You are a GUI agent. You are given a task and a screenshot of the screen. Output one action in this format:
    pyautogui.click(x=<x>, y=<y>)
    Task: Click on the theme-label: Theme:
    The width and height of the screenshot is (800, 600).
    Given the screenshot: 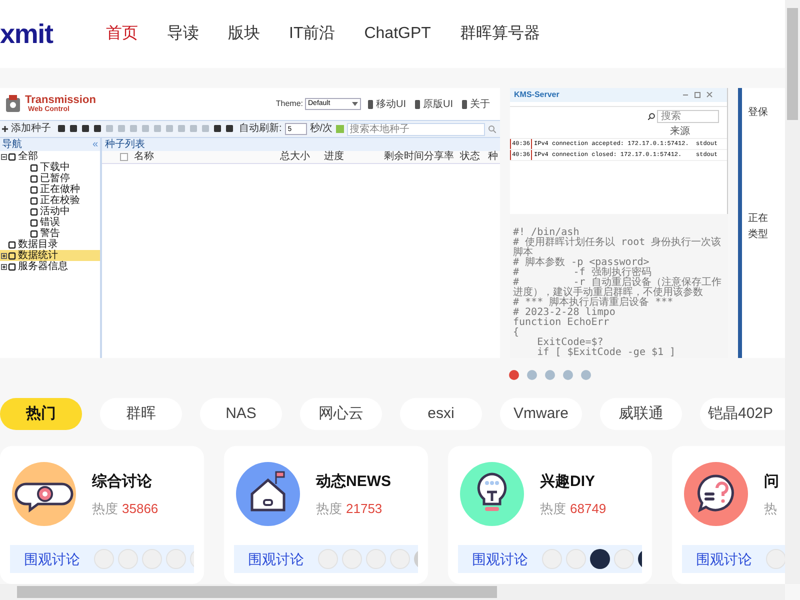 What is the action you would take?
    pyautogui.click(x=289, y=104)
    